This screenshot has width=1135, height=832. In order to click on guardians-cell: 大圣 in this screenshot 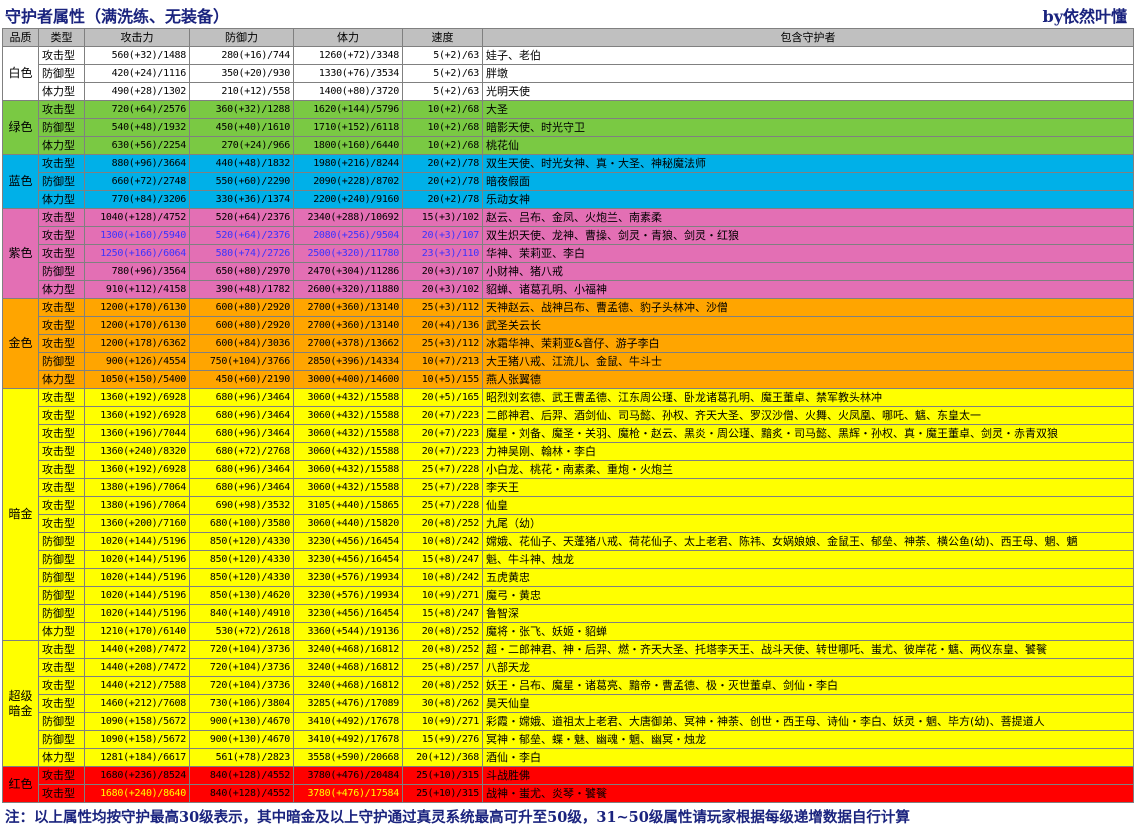, I will do `click(808, 109)`.